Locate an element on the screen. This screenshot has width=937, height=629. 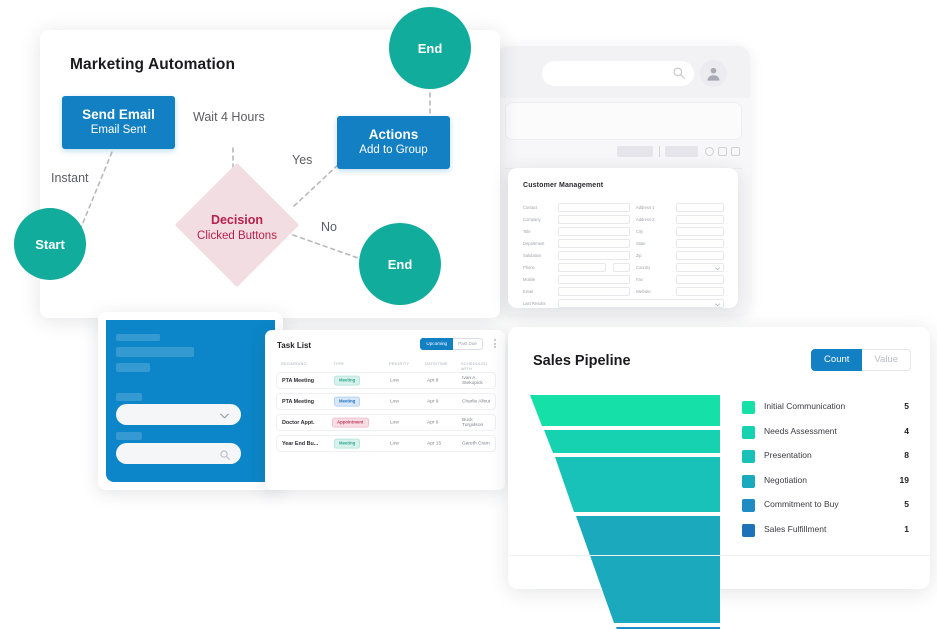
legend-item: Needs Assessment 4 is located at coordinates (829, 434).